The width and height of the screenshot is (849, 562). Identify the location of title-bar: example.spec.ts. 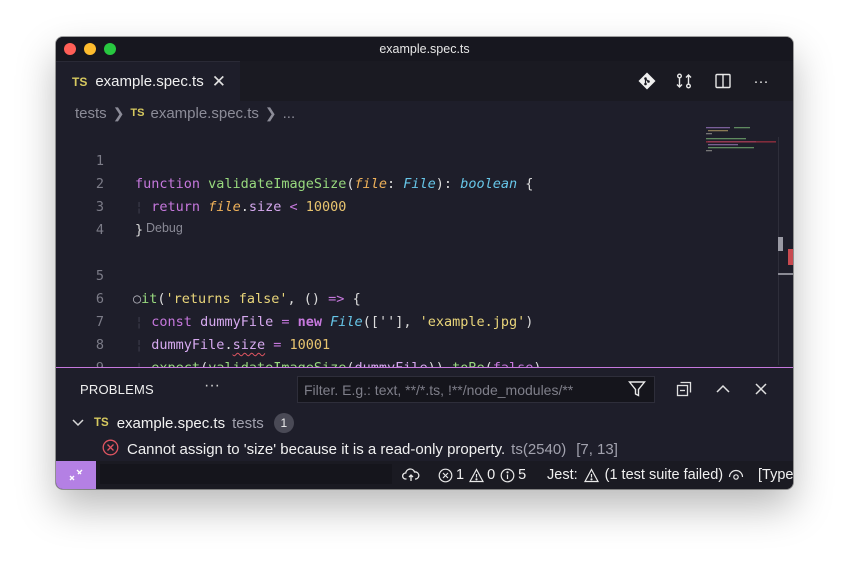
(424, 49).